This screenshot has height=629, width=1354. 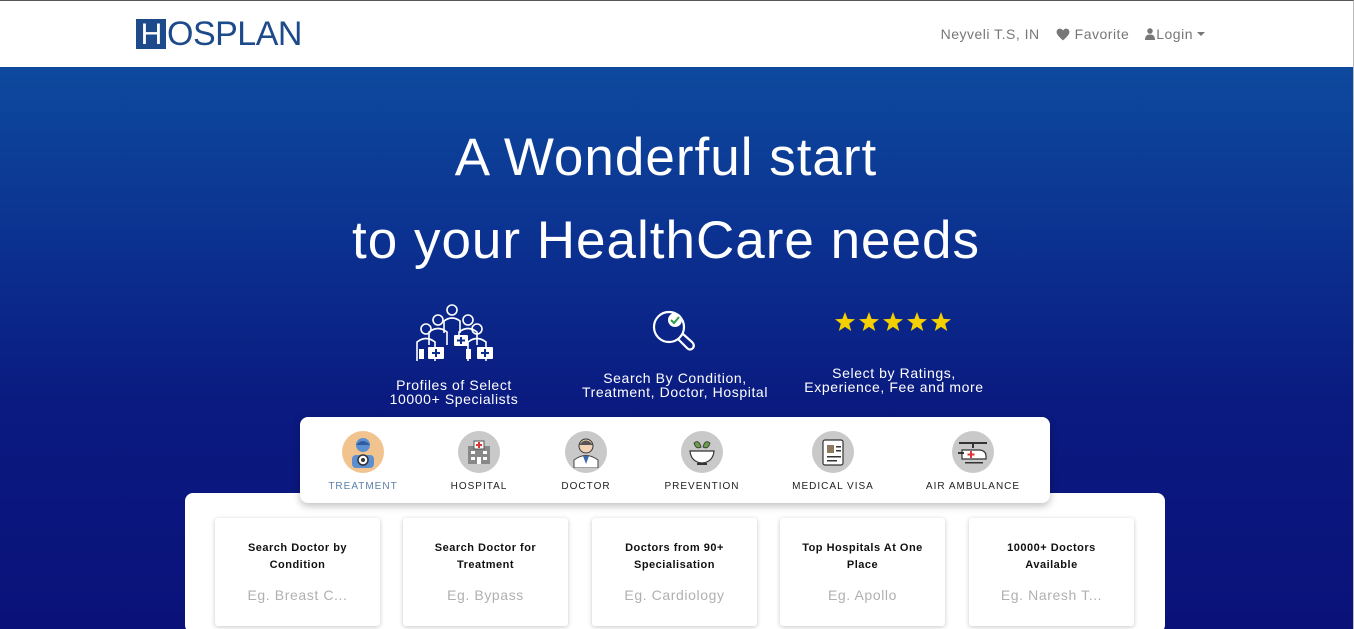 I want to click on tab-hospital: HOSPITAL, so click(x=479, y=461).